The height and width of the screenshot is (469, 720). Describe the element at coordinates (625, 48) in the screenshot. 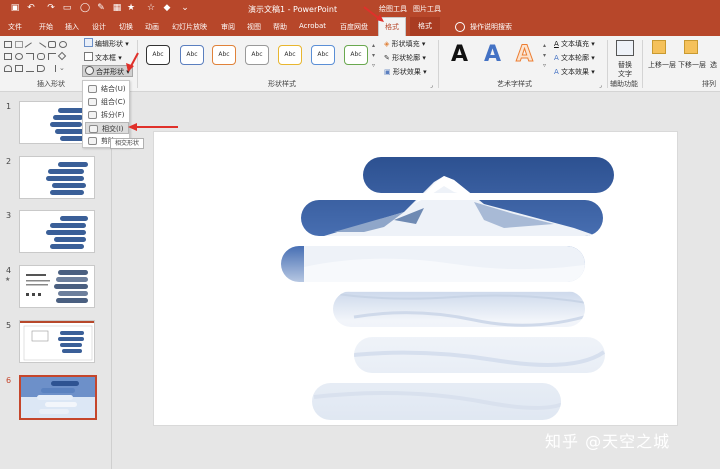

I see `alt-text-icon` at that location.